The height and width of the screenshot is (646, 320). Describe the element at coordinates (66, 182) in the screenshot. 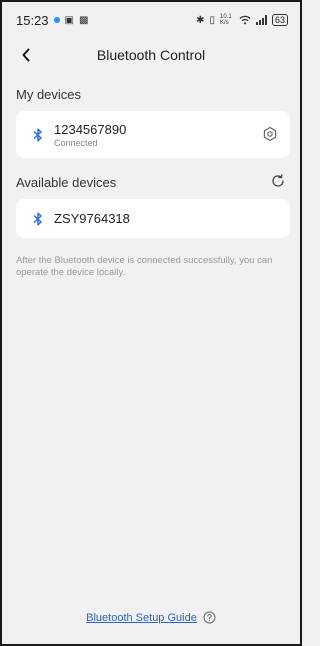

I see `available-devices-label: Available devices` at that location.